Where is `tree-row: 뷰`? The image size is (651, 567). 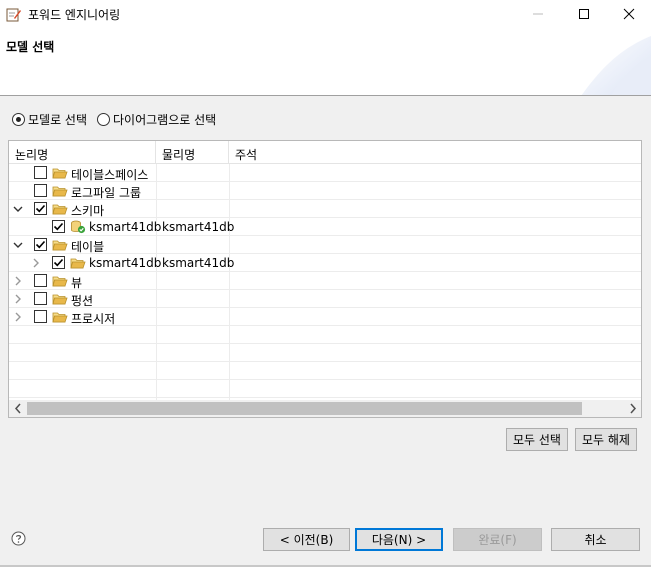 tree-row: 뷰 is located at coordinates (325, 281).